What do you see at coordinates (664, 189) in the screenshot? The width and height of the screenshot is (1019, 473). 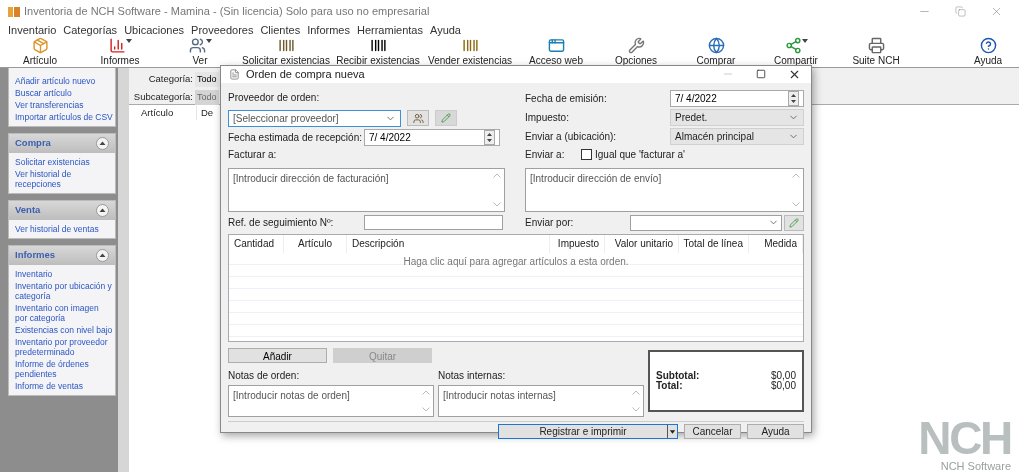 I see `shipping-address-field: [Introducir dirección de envío]` at bounding box center [664, 189].